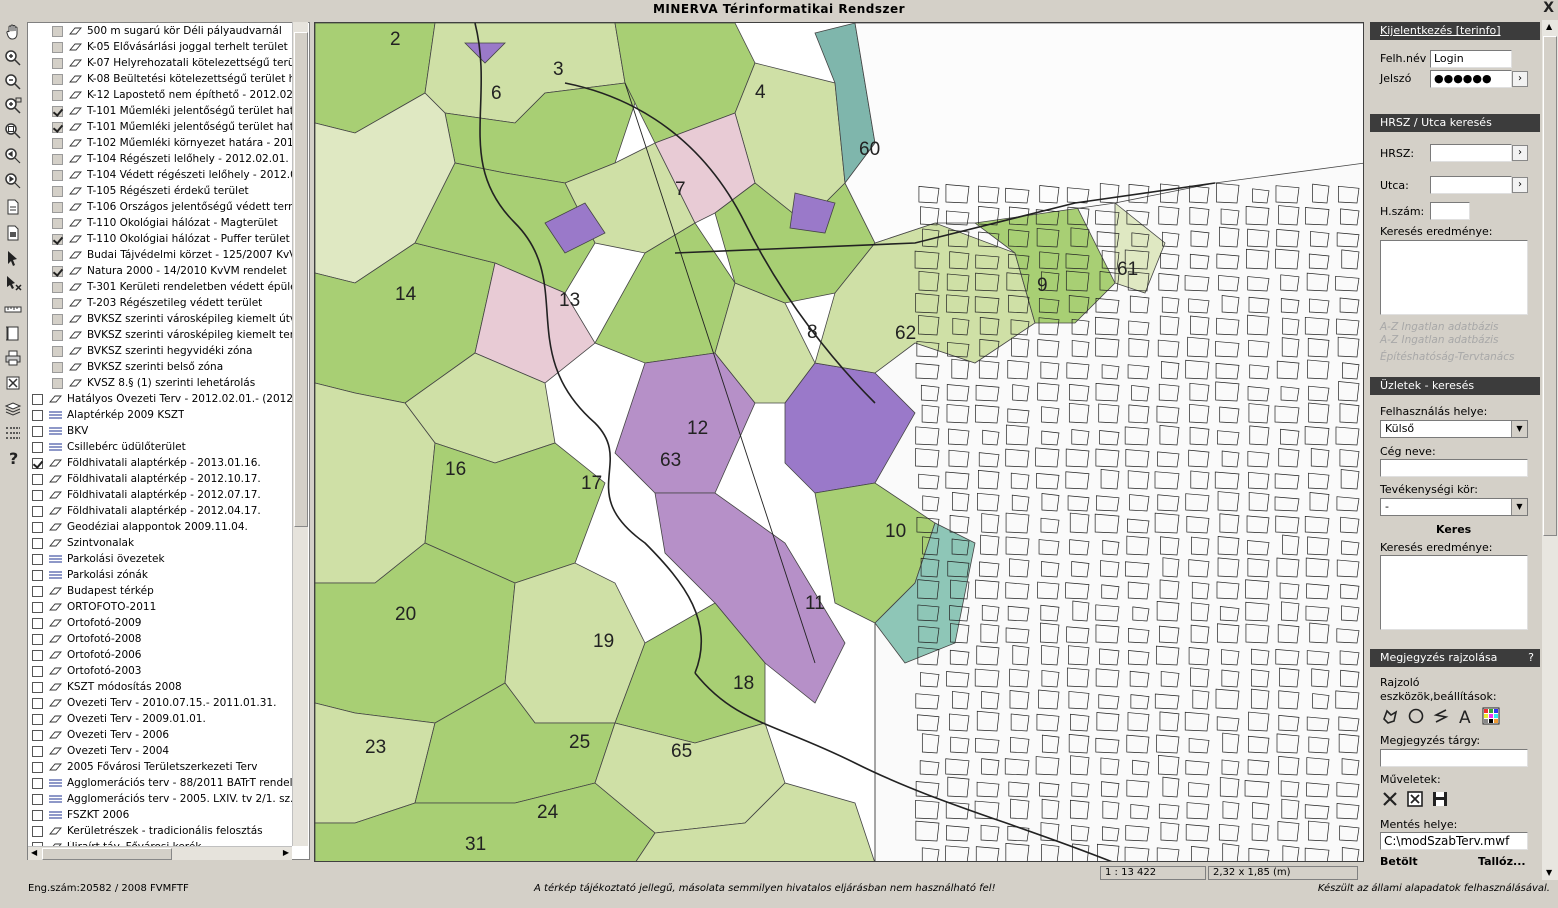  What do you see at coordinates (163, 751) in the screenshot?
I see `layer-row: Övezeti Terv - 2004` at bounding box center [163, 751].